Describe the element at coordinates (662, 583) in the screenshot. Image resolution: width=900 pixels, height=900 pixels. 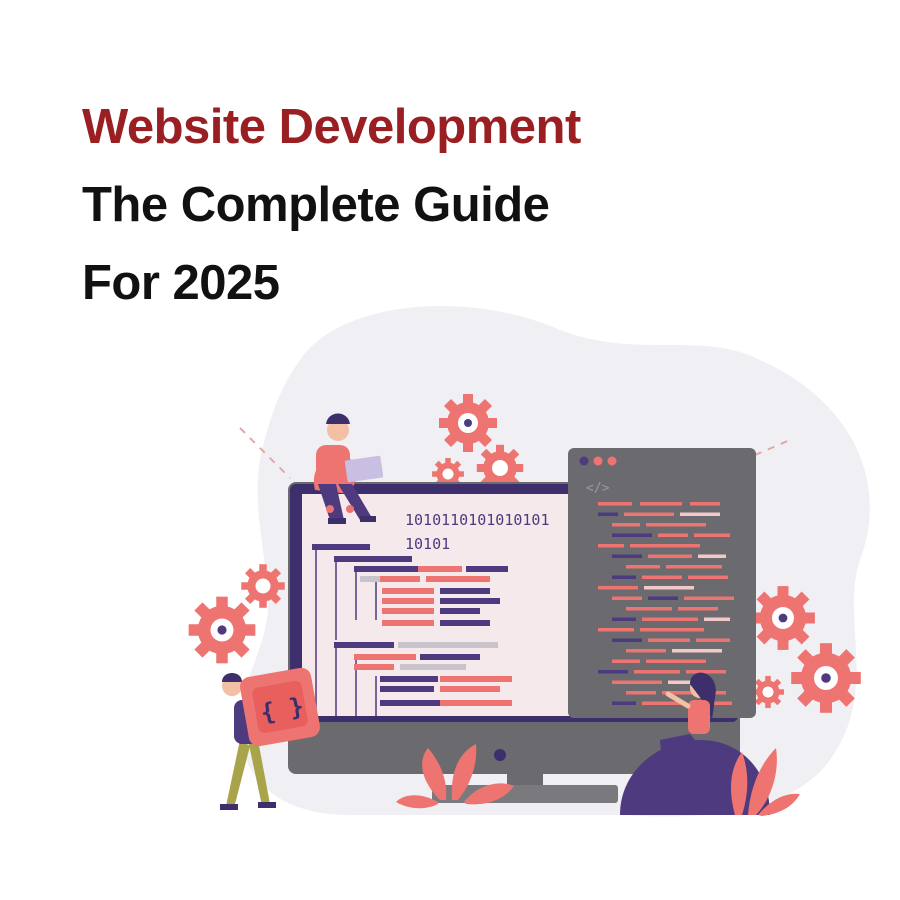
I see `code-editor-window: </>` at that location.